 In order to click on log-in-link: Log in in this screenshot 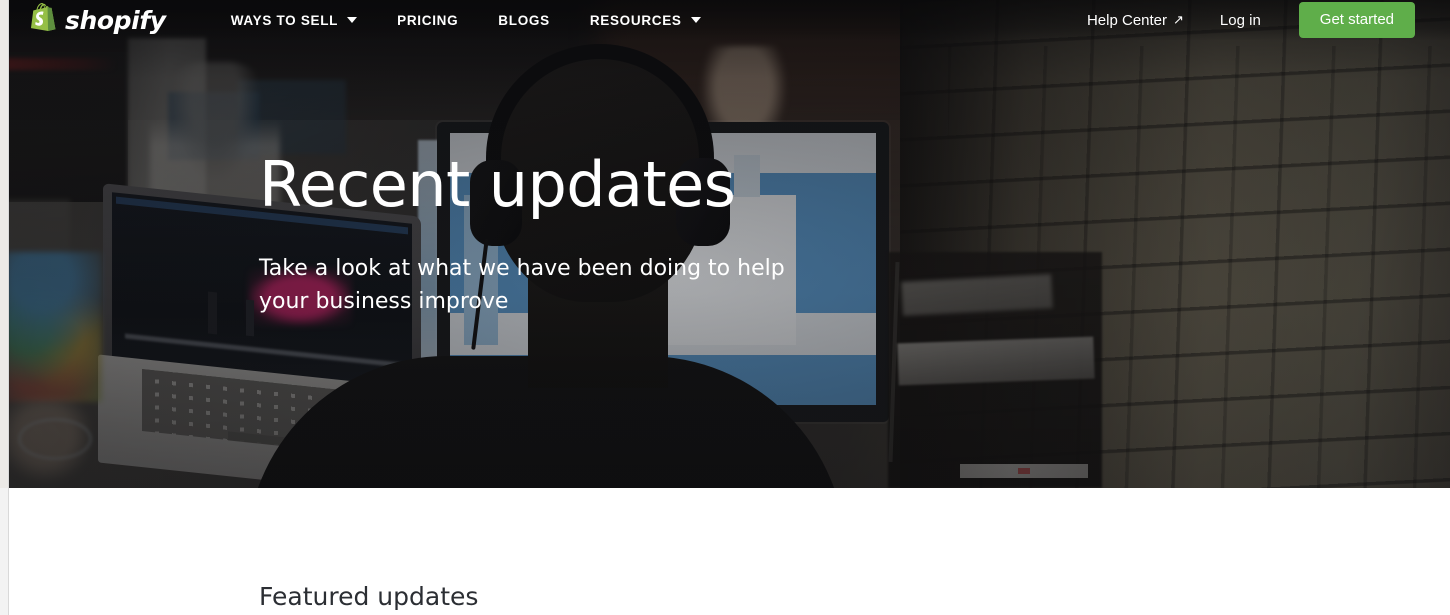, I will do `click(1240, 20)`.